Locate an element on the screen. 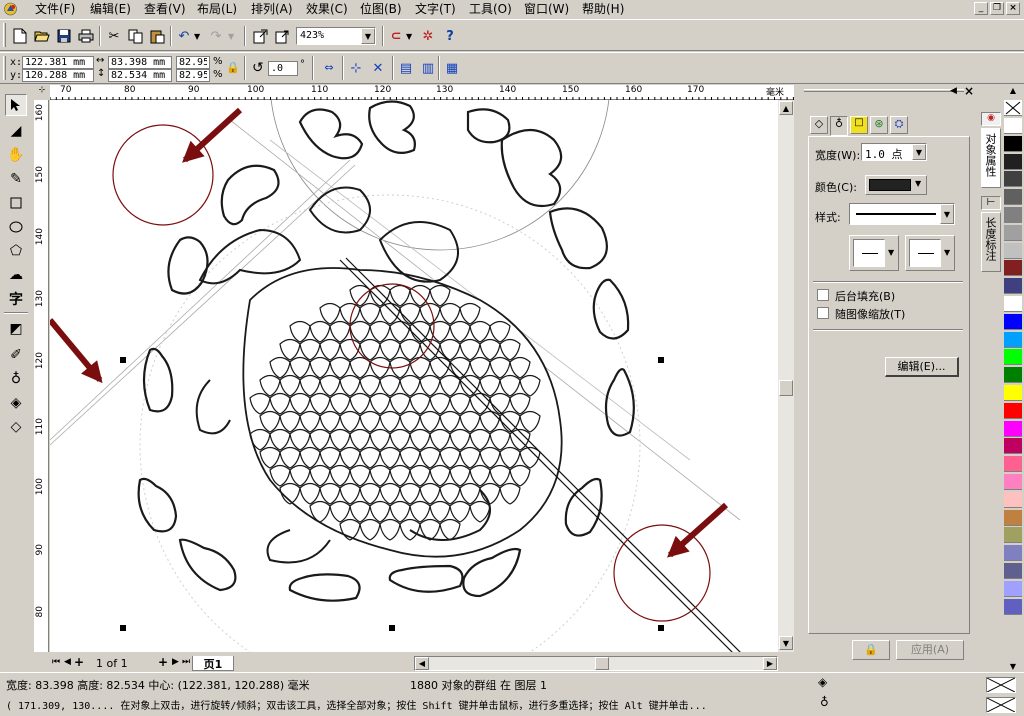 The height and width of the screenshot is (716, 1024). restore-button: ❐ is located at coordinates (997, 8).